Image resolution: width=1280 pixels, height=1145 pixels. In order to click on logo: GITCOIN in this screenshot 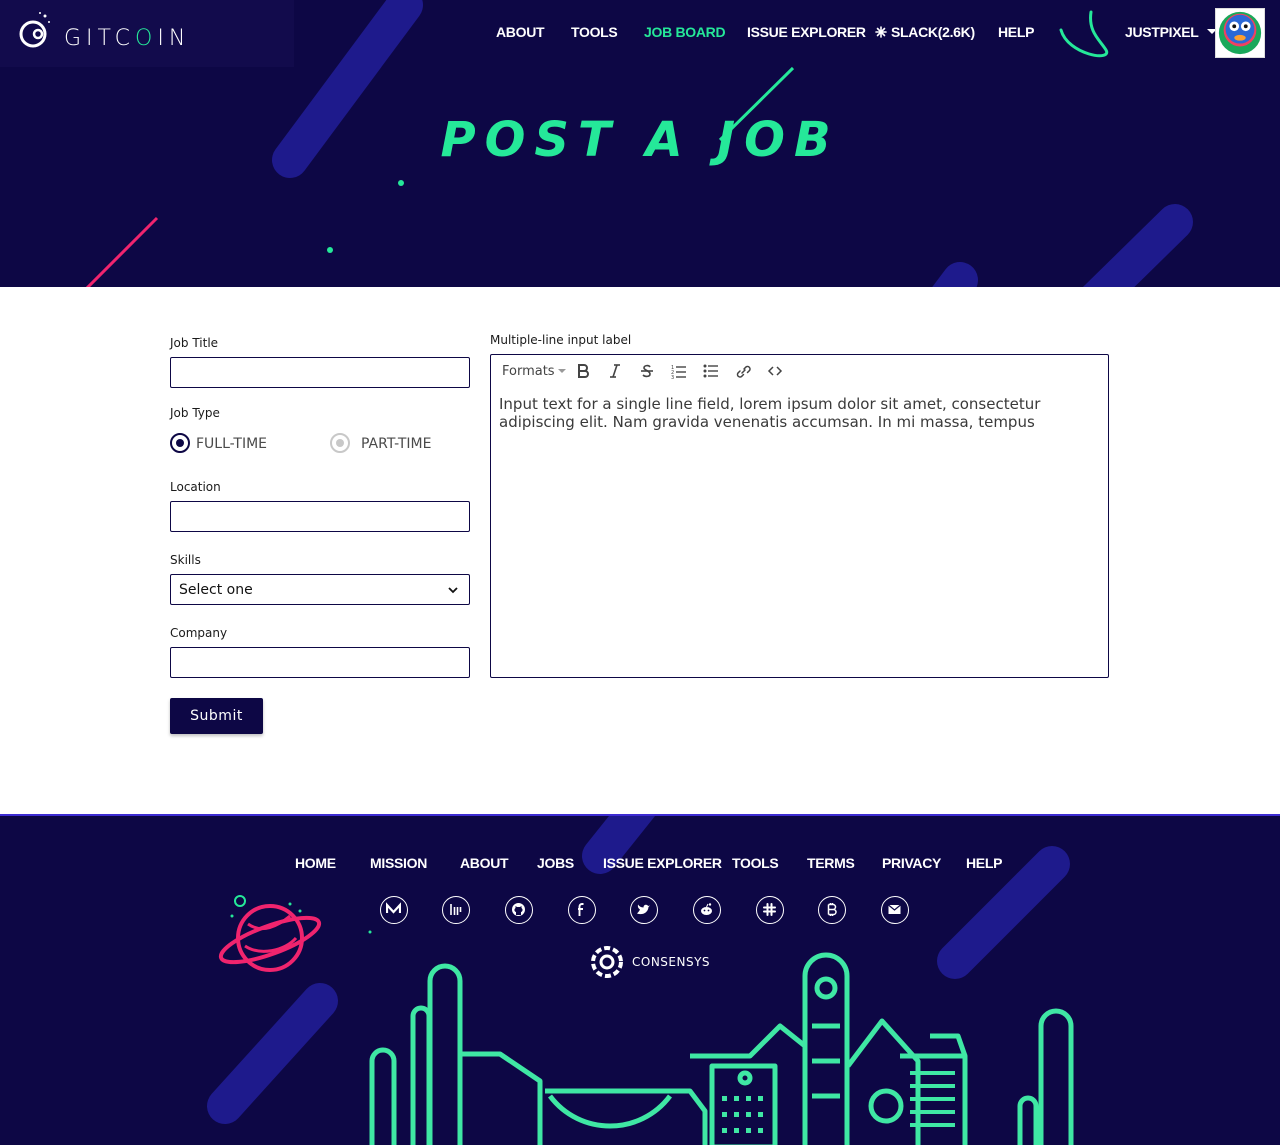, I will do `click(147, 33)`.